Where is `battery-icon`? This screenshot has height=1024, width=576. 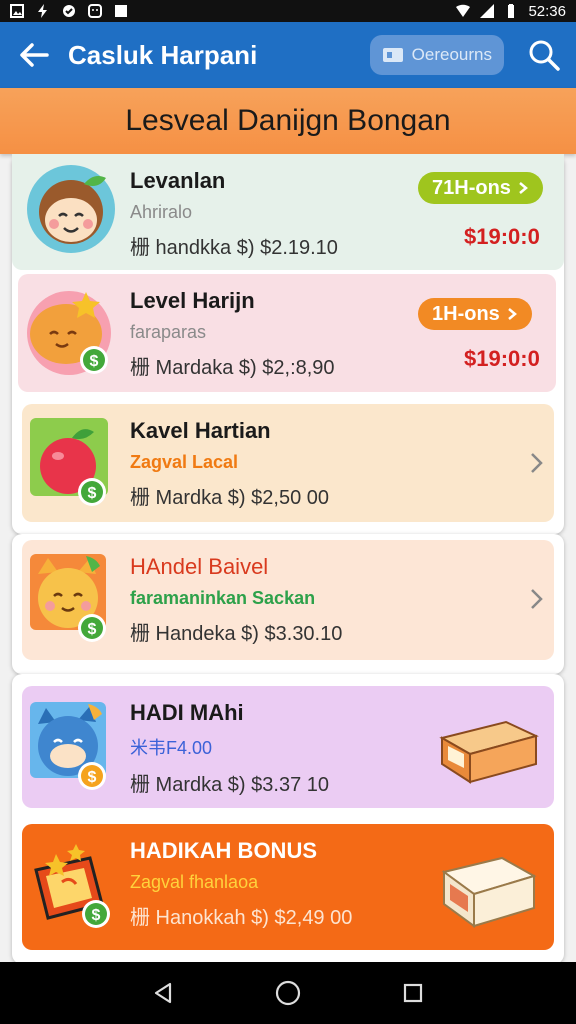 battery-icon is located at coordinates (511, 11).